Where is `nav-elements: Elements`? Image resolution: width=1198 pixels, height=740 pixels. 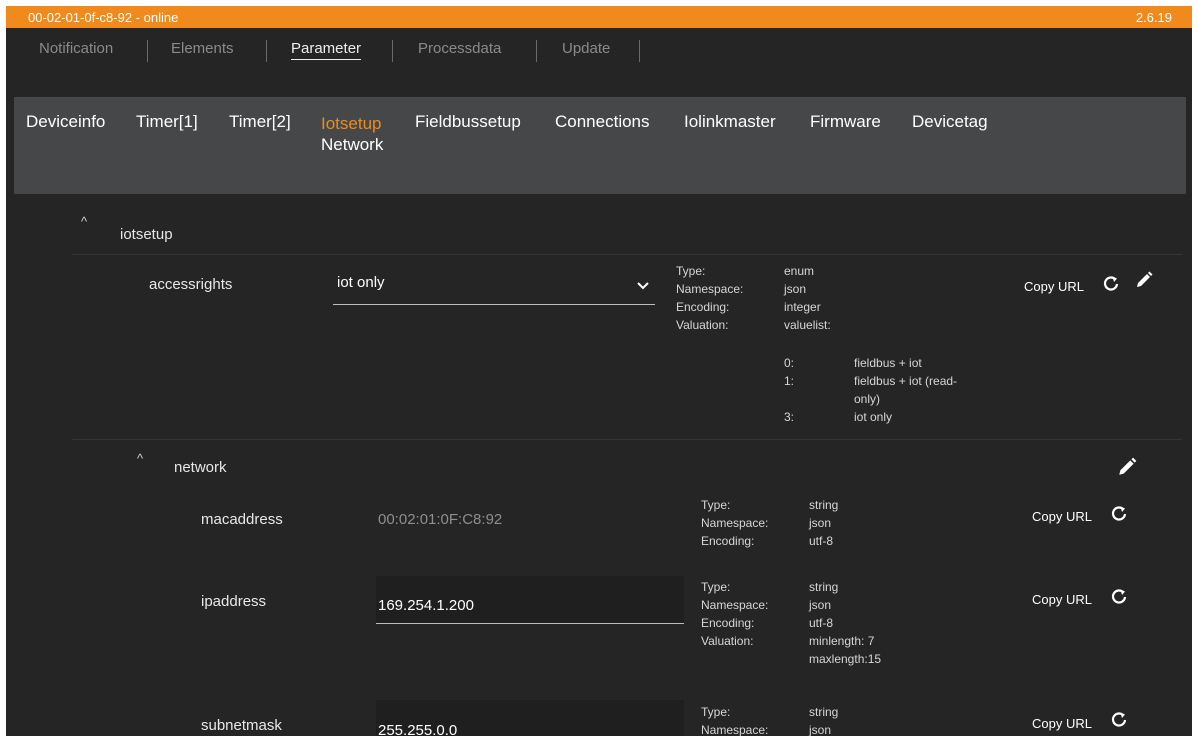 nav-elements: Elements is located at coordinates (202, 48).